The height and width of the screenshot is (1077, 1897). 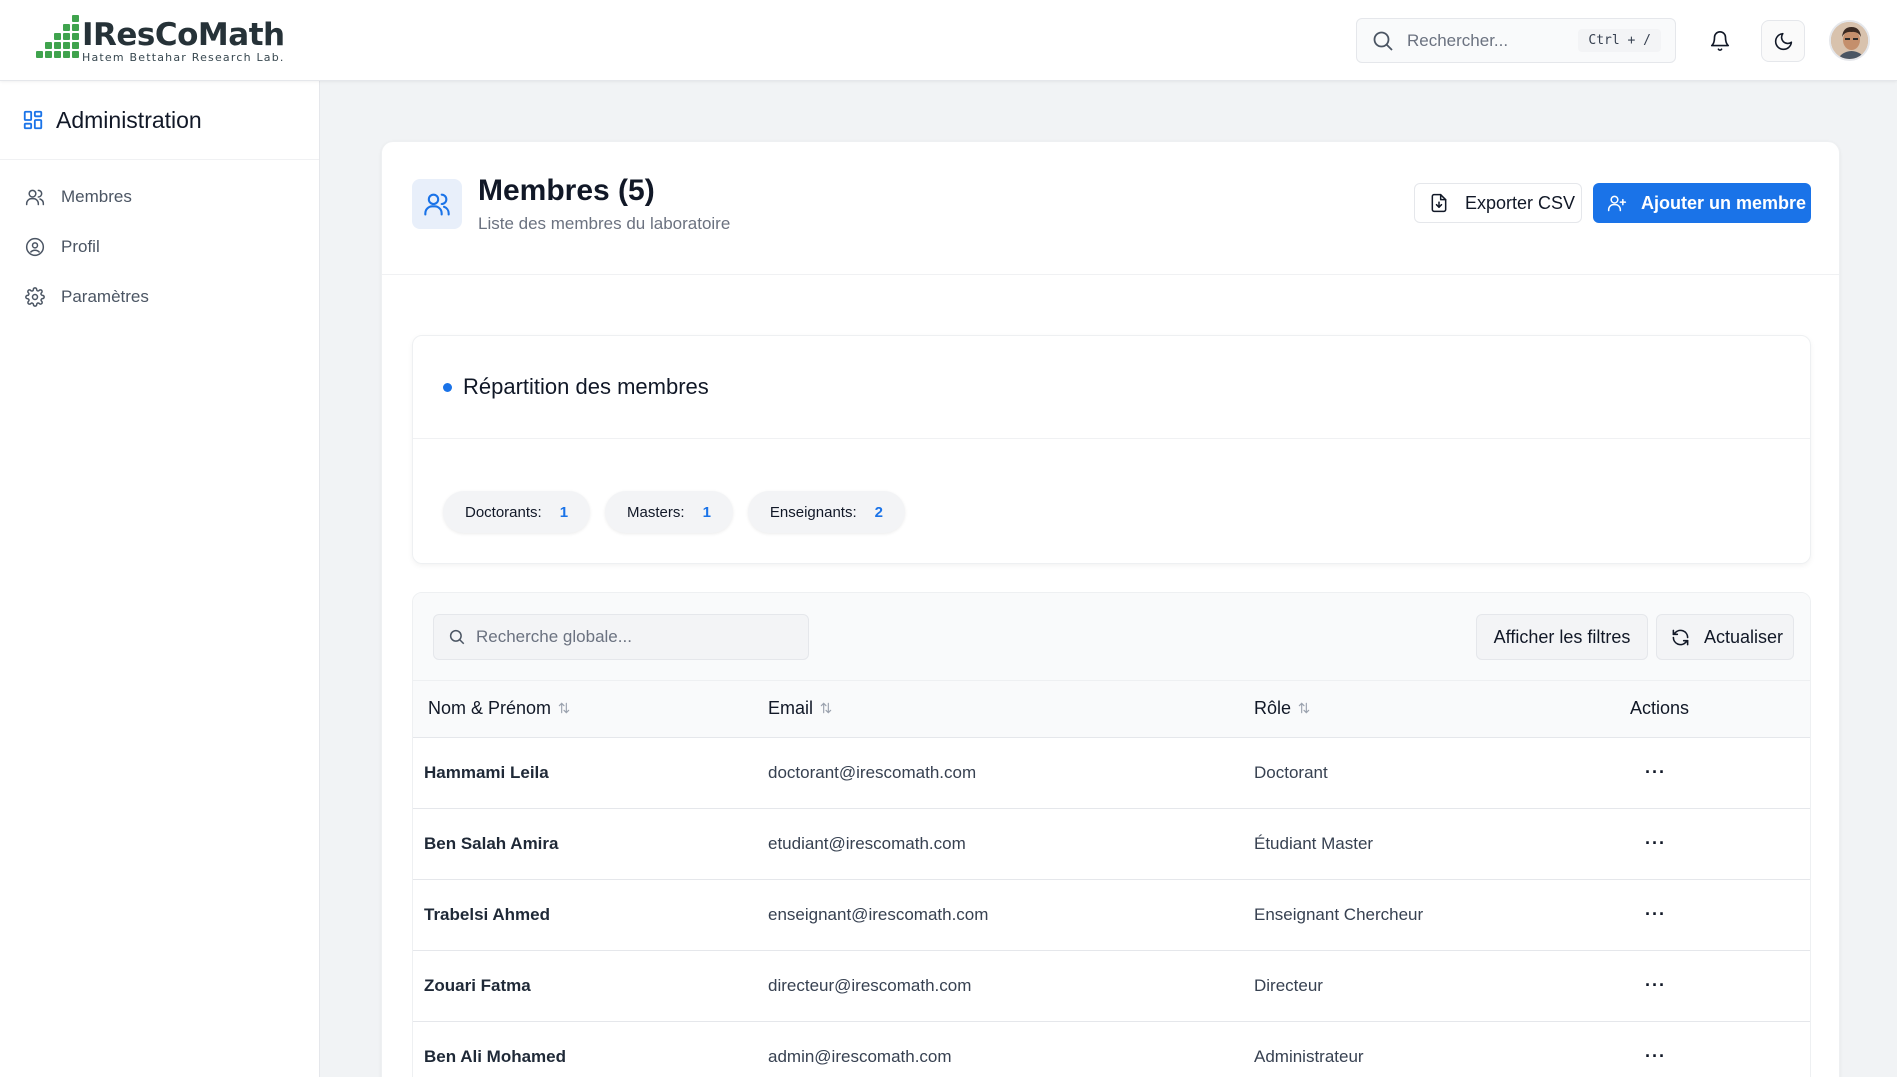 What do you see at coordinates (159, 297) in the screenshot?
I see `sidebar-item-parametres: Paramètres` at bounding box center [159, 297].